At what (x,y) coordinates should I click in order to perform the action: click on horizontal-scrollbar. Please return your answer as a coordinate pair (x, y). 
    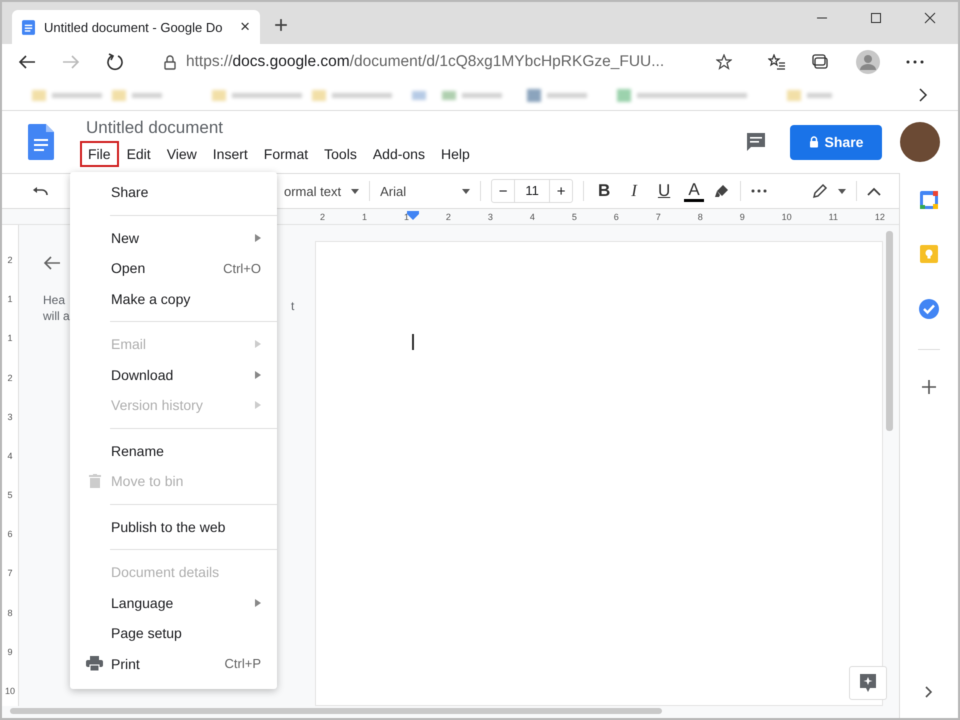
    Looking at the image, I should click on (336, 711).